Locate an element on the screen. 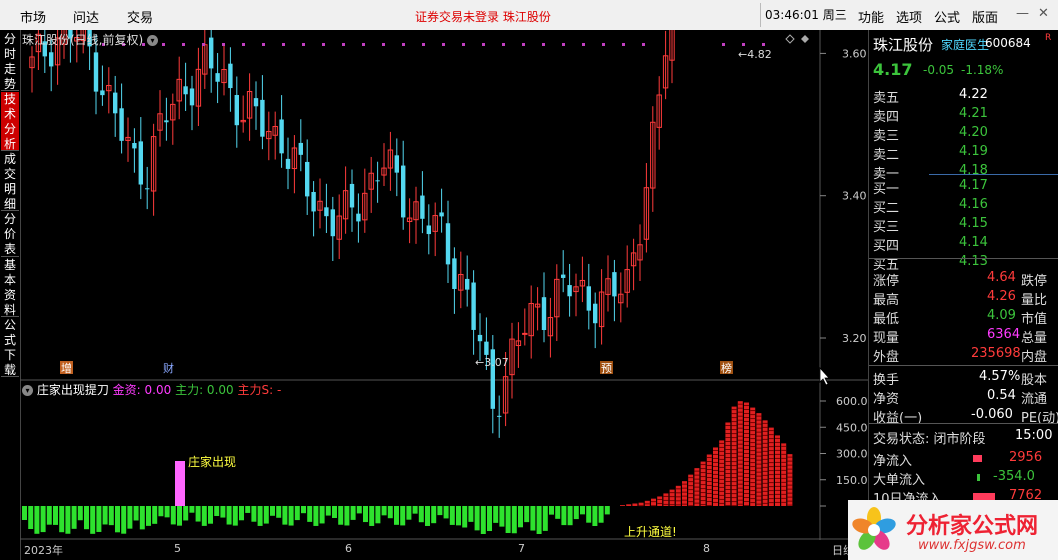 Image resolution: width=1058 pixels, height=560 pixels. fund-label: 换手 is located at coordinates (886, 380).